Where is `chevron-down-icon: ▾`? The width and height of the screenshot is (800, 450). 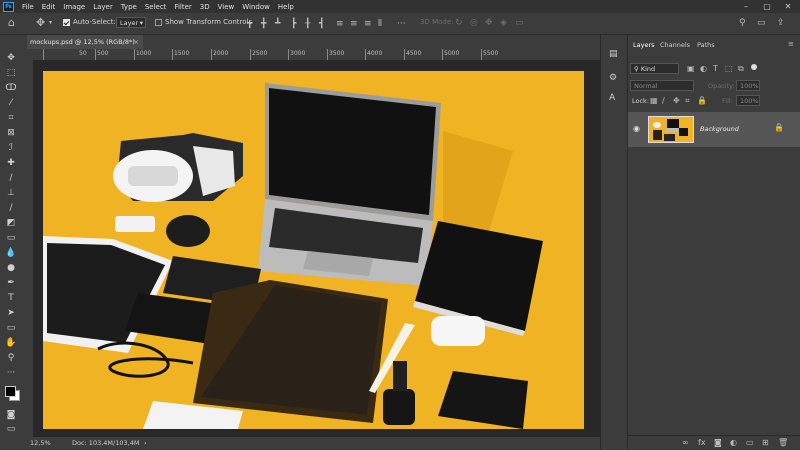 chevron-down-icon: ▾ is located at coordinates (50, 23).